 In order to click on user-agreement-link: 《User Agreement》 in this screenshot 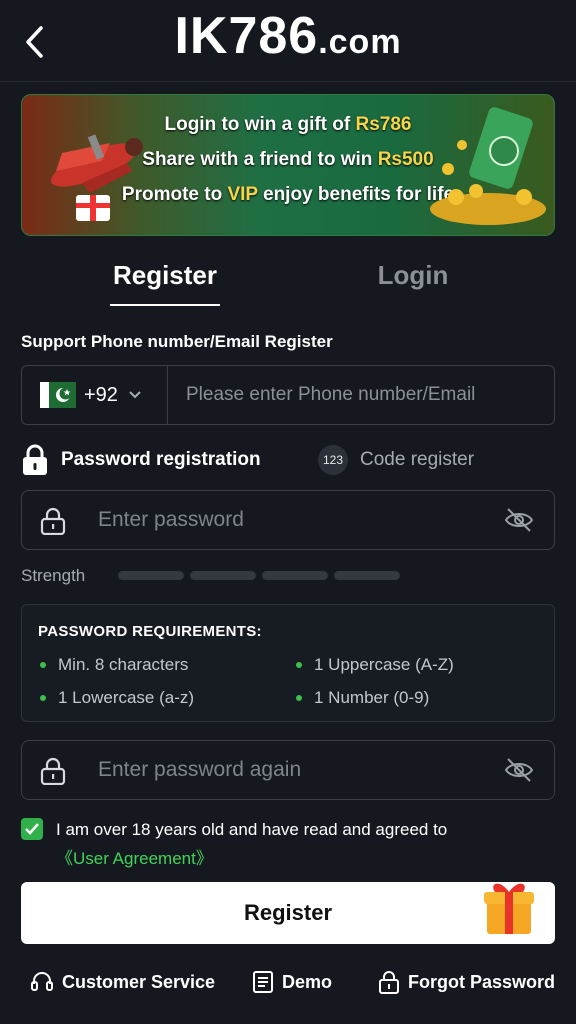, I will do `click(134, 856)`.